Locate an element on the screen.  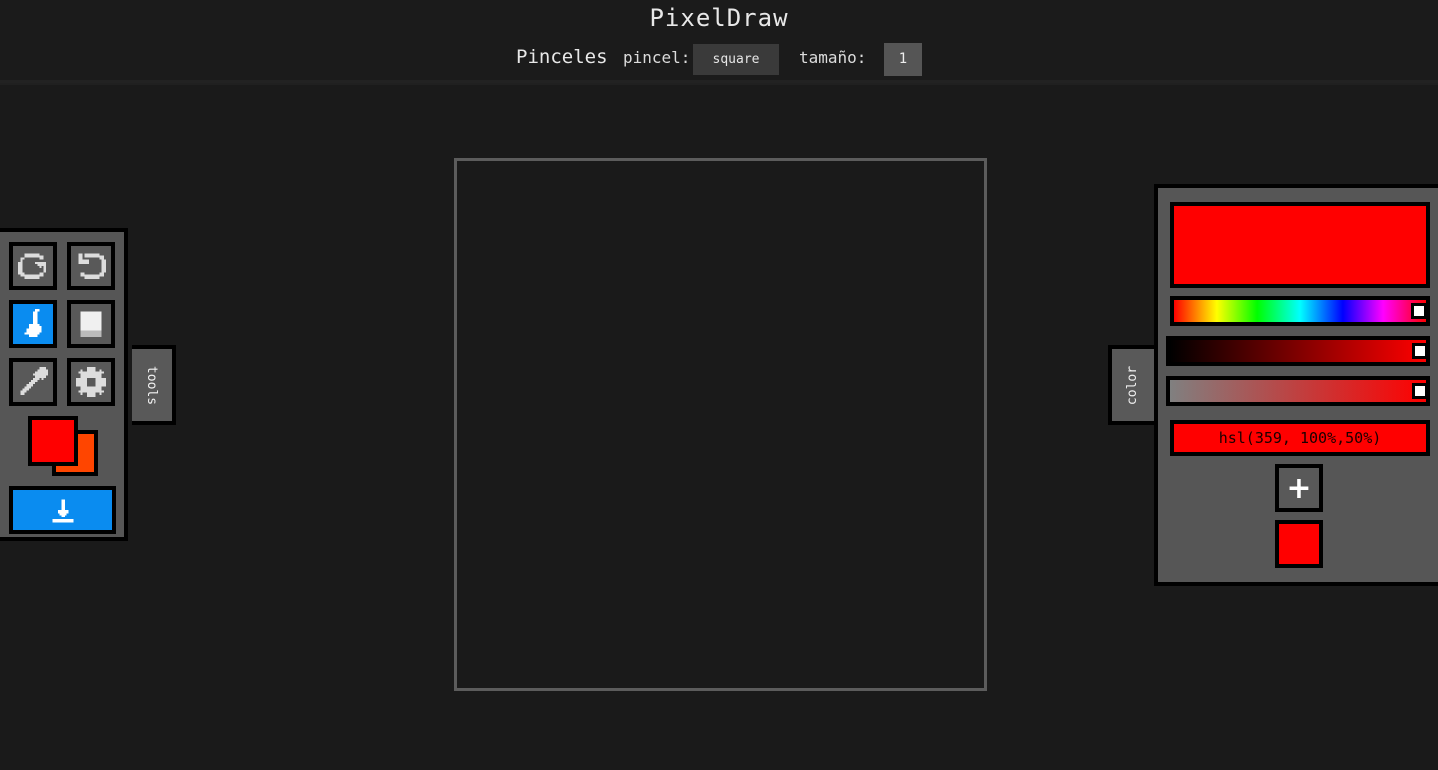
redo-button is located at coordinates (33, 266).